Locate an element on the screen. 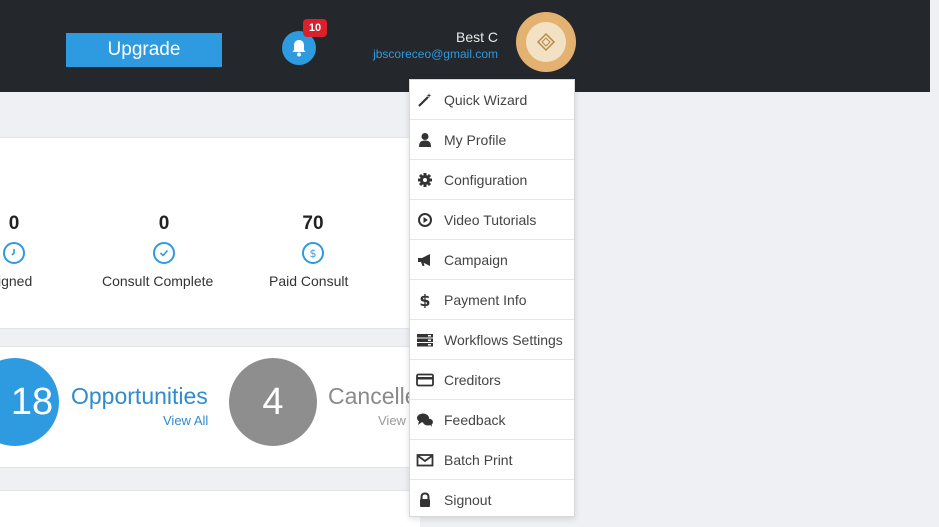  menu-item-quick-wizard: Quick Wizard is located at coordinates (492, 100).